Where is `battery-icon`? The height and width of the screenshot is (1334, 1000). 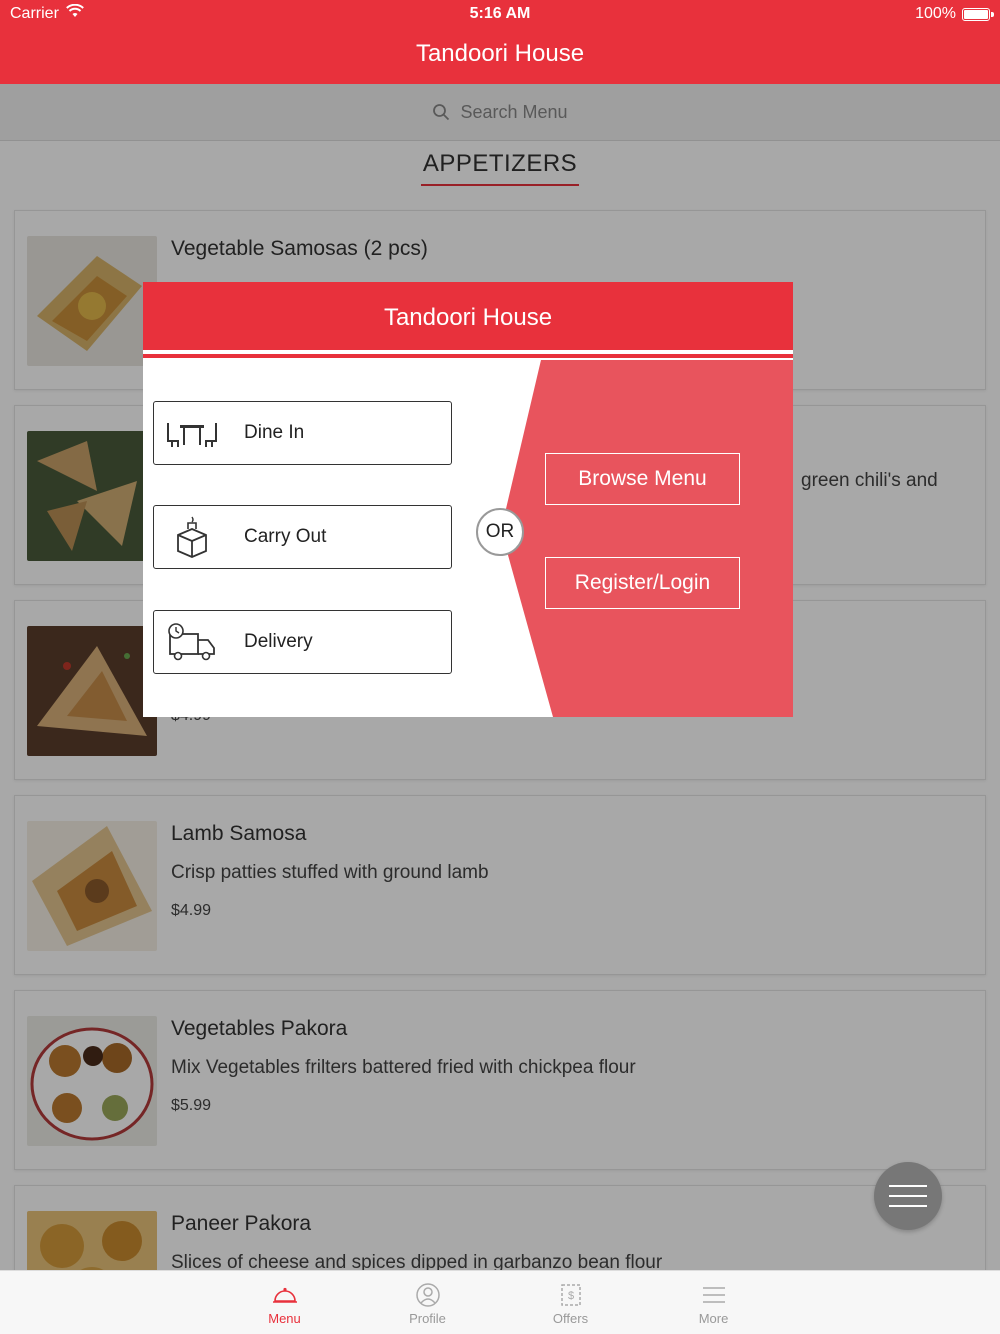
battery-icon is located at coordinates (978, 14).